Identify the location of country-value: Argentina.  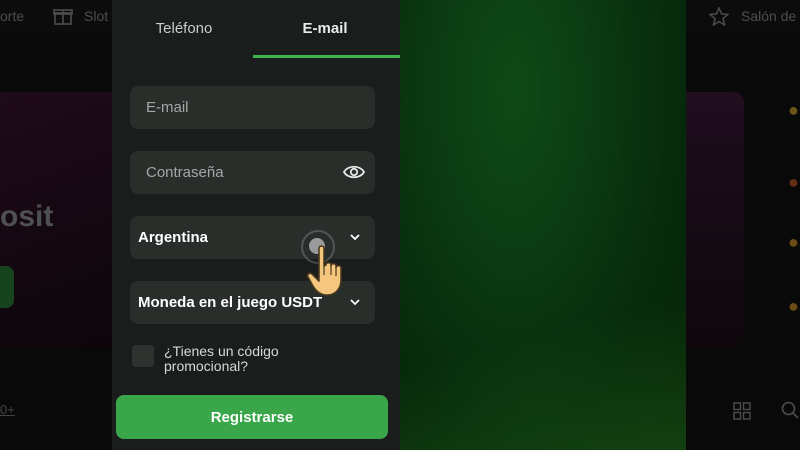
(173, 237).